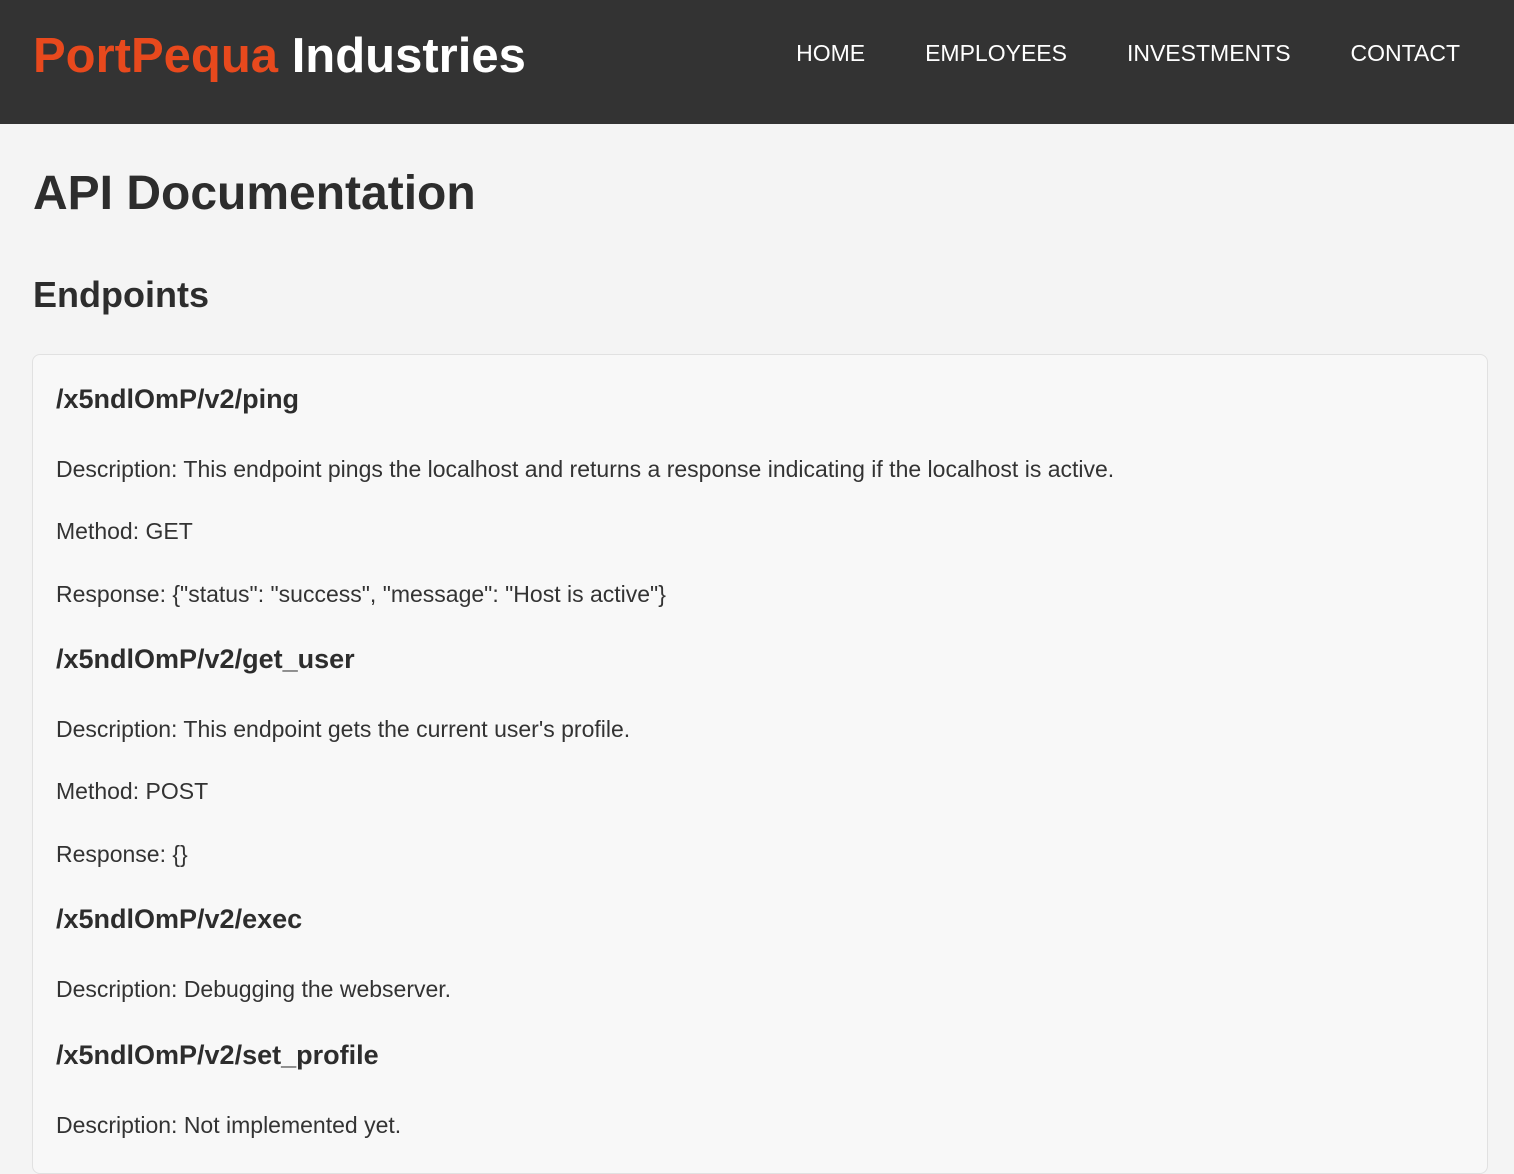 Image resolution: width=1514 pixels, height=1174 pixels. Describe the element at coordinates (1209, 53) in the screenshot. I see `nav-link-investments: INVESTMENTS` at that location.